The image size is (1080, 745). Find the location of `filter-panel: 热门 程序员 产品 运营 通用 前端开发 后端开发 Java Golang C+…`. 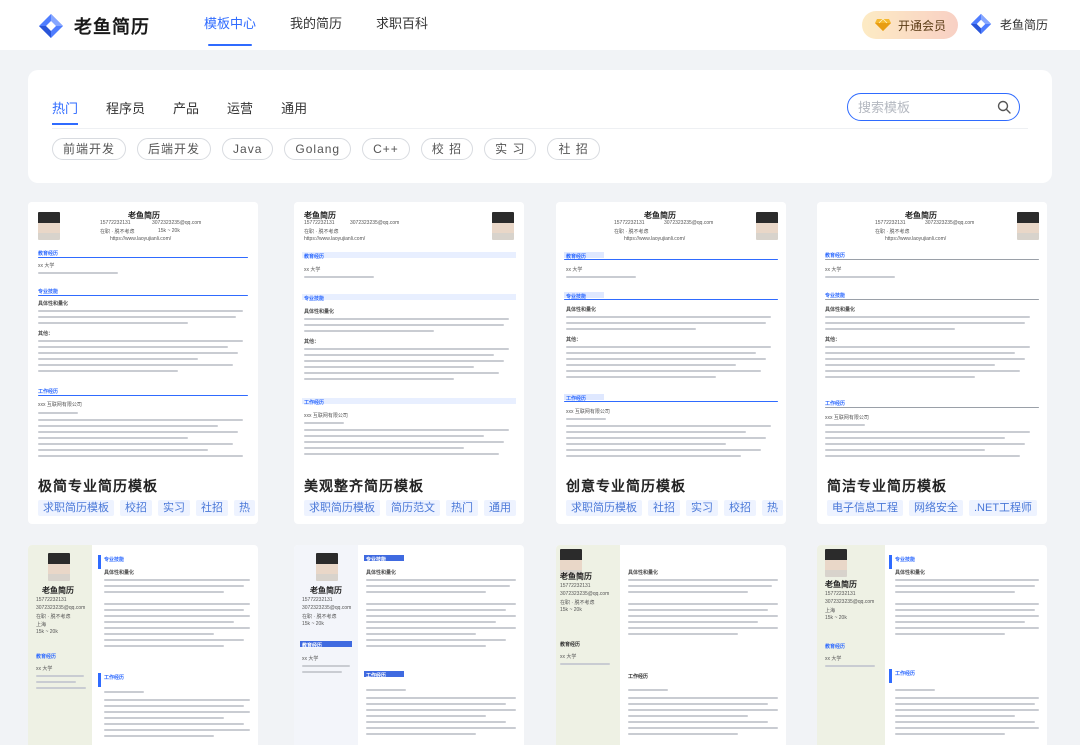

filter-panel: 热门 程序员 产品 运营 通用 前端开发 后端开发 Java Golang C+… is located at coordinates (540, 126).